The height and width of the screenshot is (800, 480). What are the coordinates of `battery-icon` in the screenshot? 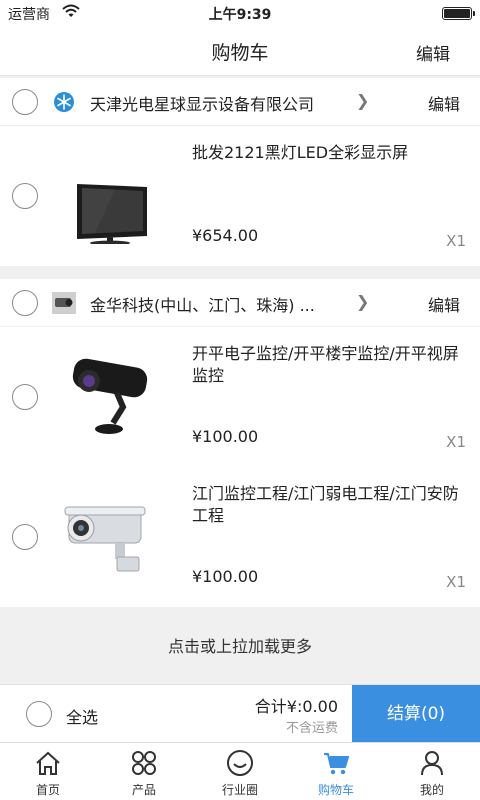 It's located at (458, 13).